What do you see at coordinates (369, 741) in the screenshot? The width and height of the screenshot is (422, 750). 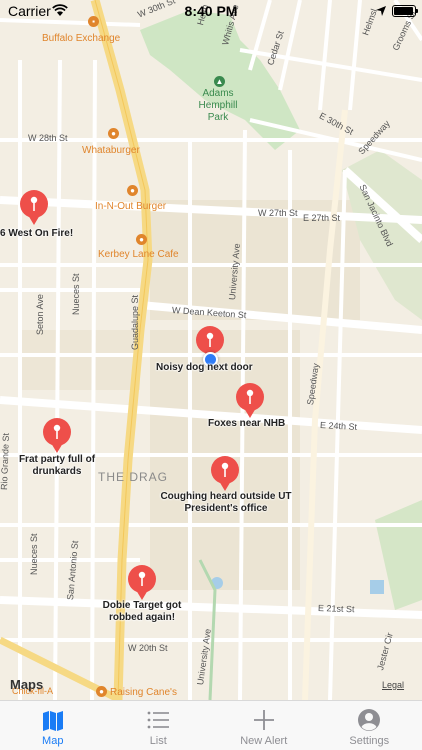 I see `tab-label: Settings` at bounding box center [369, 741].